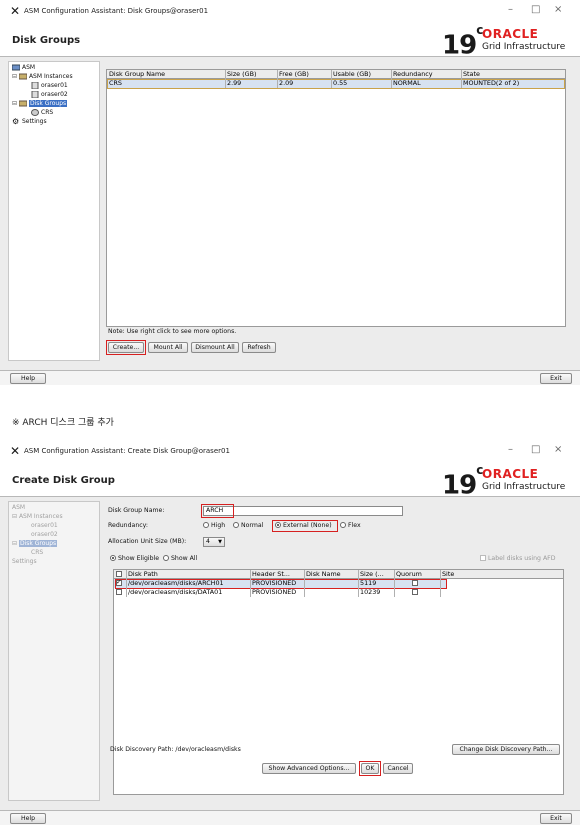 The image size is (580, 825). Describe the element at coordinates (49, 94) in the screenshot. I see `tree-item-oraser02: oraser02` at that location.